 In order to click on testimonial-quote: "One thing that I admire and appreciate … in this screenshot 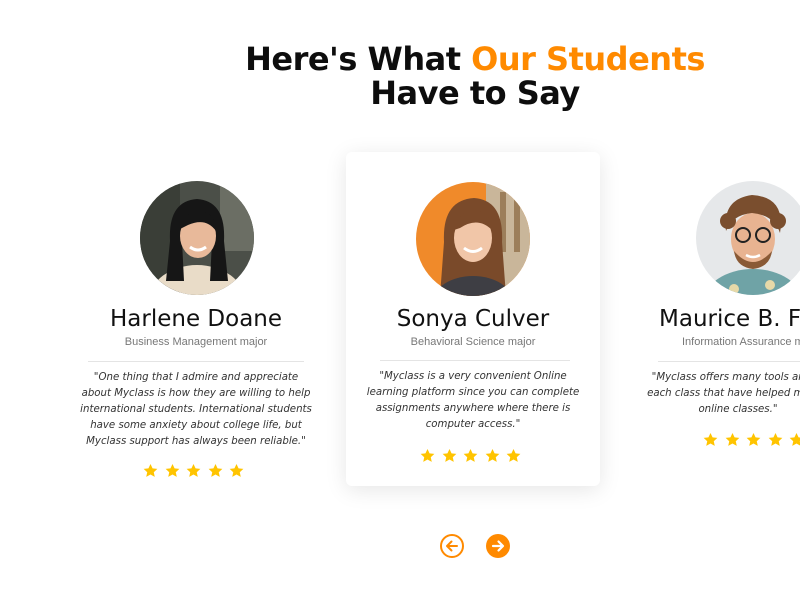, I will do `click(196, 409)`.